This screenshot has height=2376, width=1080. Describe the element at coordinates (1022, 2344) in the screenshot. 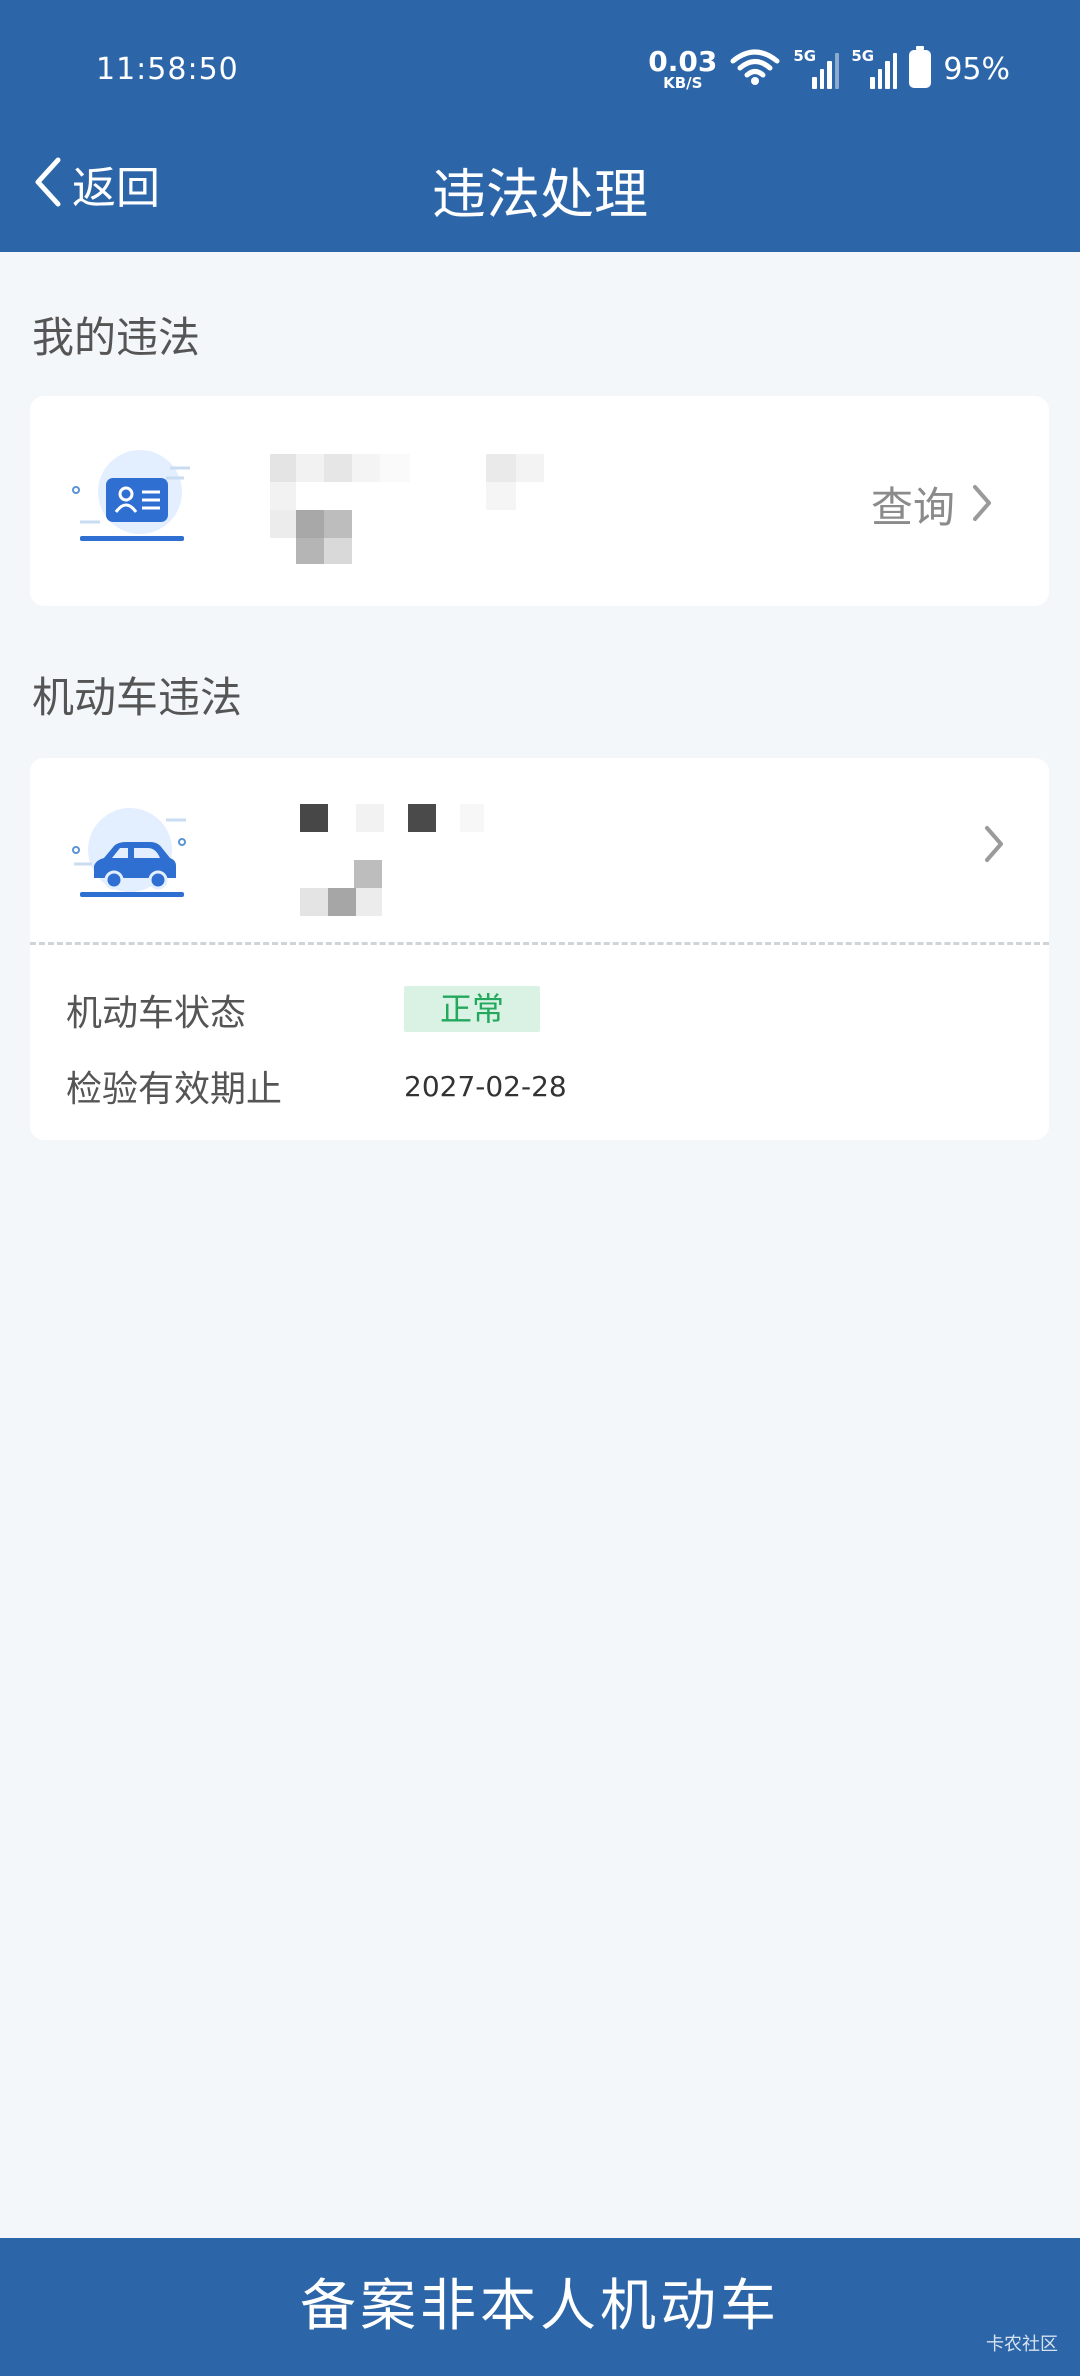

I see `watermark: 卡农社区` at that location.